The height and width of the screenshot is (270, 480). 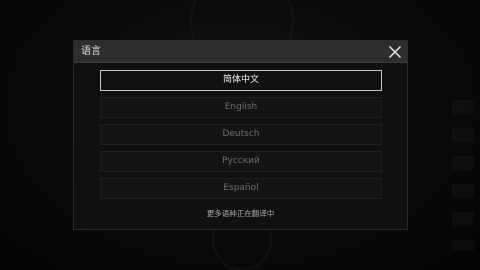 I want to click on language-option-russian: Русский, so click(x=241, y=161).